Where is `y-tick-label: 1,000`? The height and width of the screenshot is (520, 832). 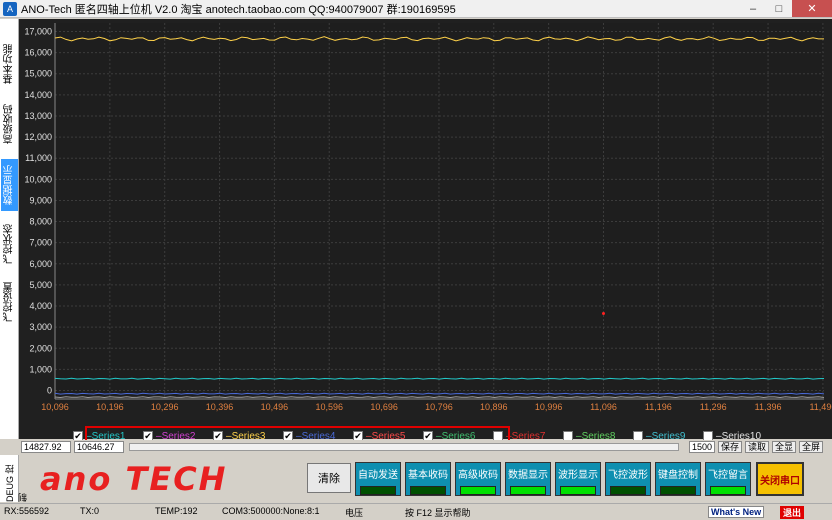
y-tick-label: 1,000 is located at coordinates (40, 369).